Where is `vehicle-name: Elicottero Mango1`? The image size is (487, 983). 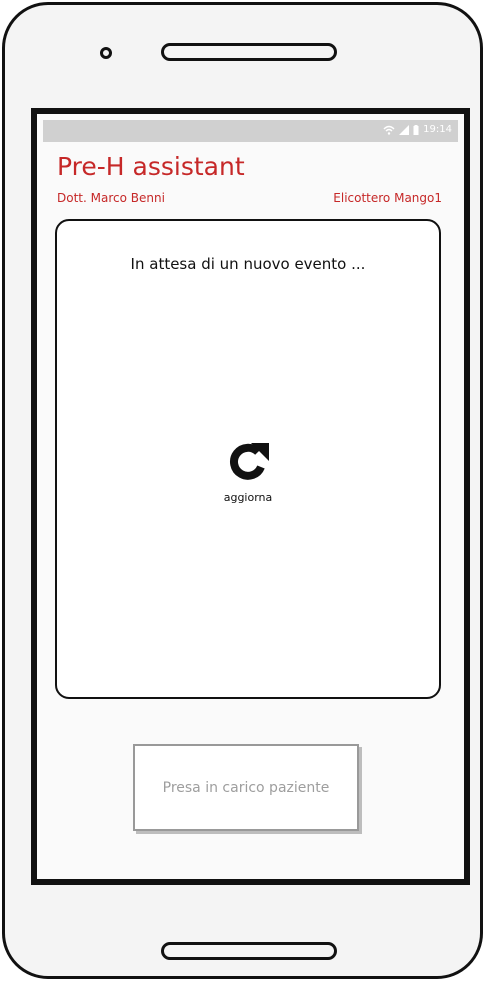
vehicle-name: Elicottero Mango1 is located at coordinates (387, 198).